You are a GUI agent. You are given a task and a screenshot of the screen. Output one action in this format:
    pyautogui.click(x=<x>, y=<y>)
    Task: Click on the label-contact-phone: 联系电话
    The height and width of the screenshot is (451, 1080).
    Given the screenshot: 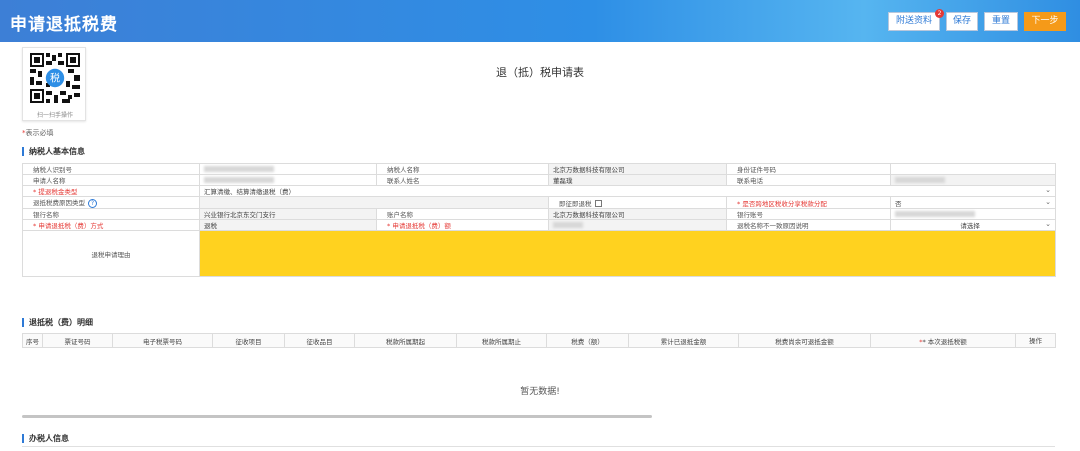 What is the action you would take?
    pyautogui.click(x=808, y=180)
    